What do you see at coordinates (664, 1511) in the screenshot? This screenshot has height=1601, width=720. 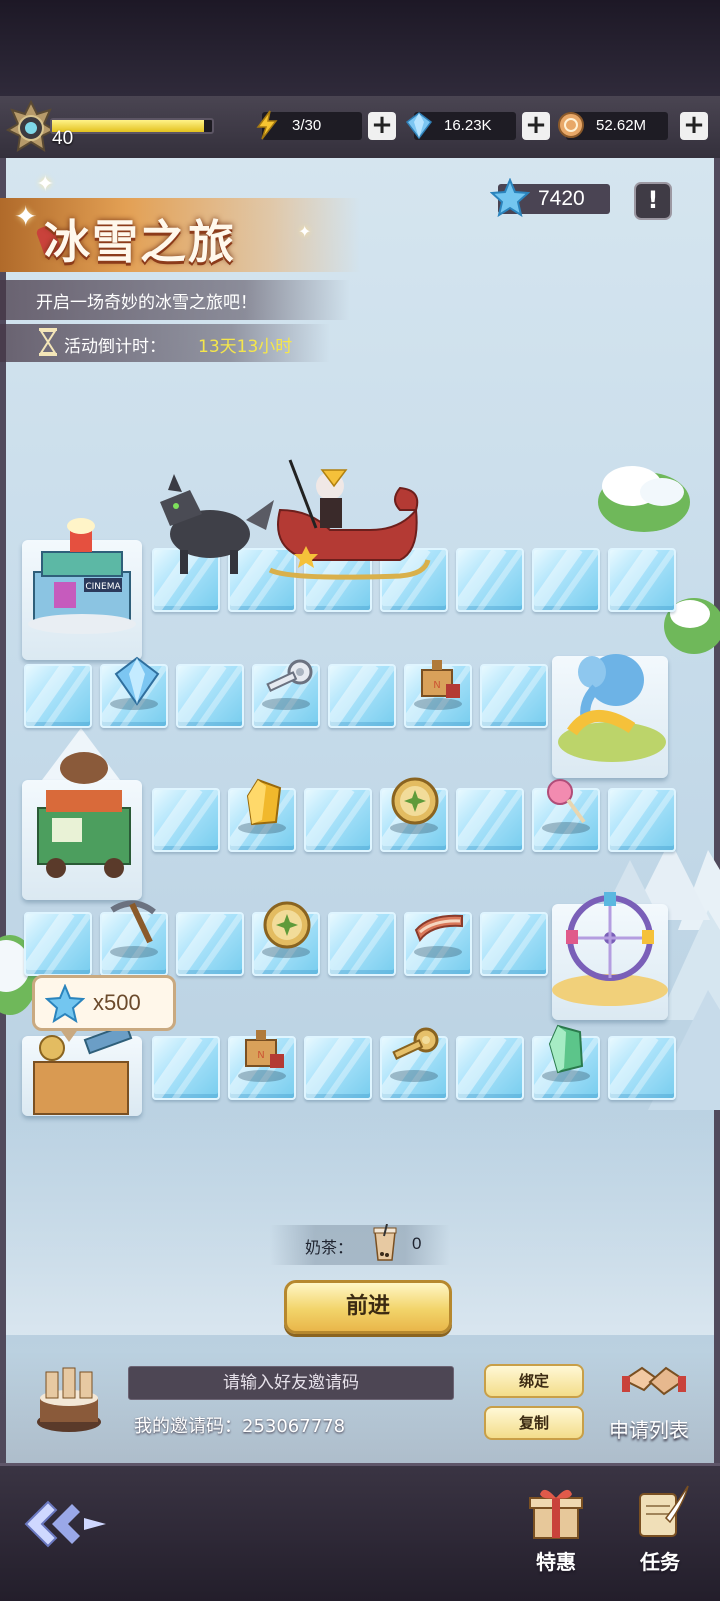 I see `scroll-quill-icon` at bounding box center [664, 1511].